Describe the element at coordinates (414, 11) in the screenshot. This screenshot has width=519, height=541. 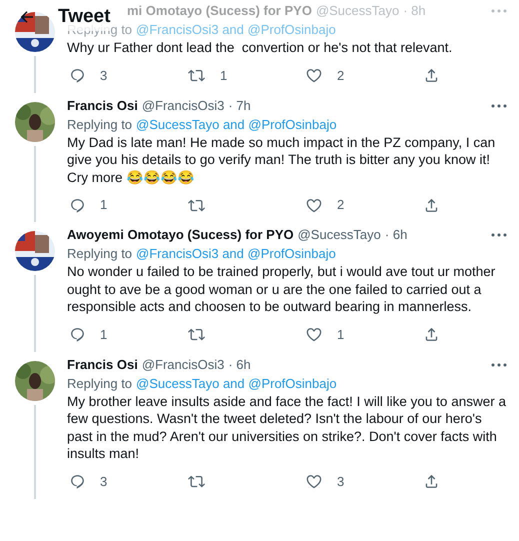
I see `tweet-time: · 8h` at that location.